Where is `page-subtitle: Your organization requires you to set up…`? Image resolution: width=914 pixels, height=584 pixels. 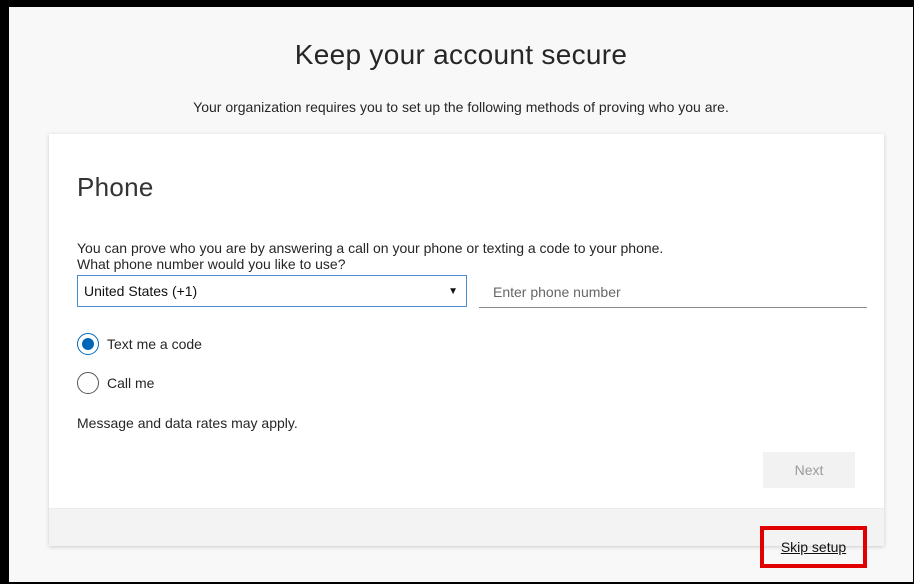
page-subtitle: Your organization requires you to set up… is located at coordinates (461, 107).